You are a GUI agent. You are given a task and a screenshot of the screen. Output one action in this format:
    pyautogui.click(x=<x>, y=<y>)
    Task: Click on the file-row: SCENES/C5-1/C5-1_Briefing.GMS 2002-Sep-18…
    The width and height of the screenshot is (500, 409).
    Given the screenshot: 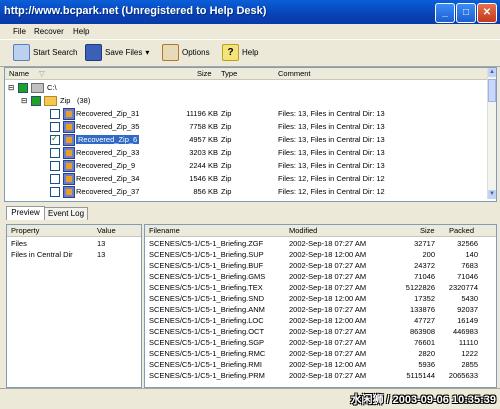 What is the action you would take?
    pyautogui.click(x=320, y=276)
    